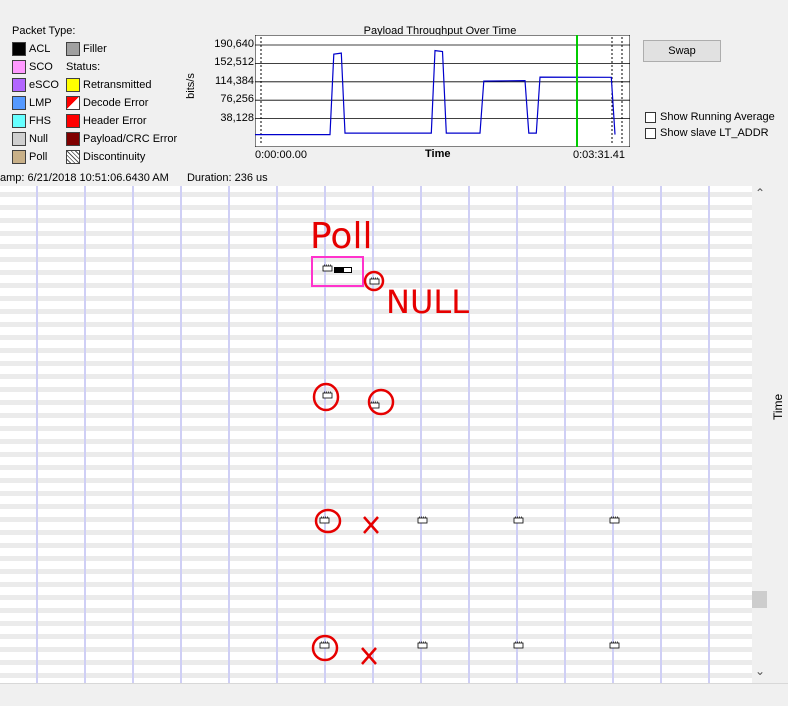  What do you see at coordinates (117, 85) in the screenshot?
I see `status-retransmitted-label: Retransmitted` at bounding box center [117, 85].